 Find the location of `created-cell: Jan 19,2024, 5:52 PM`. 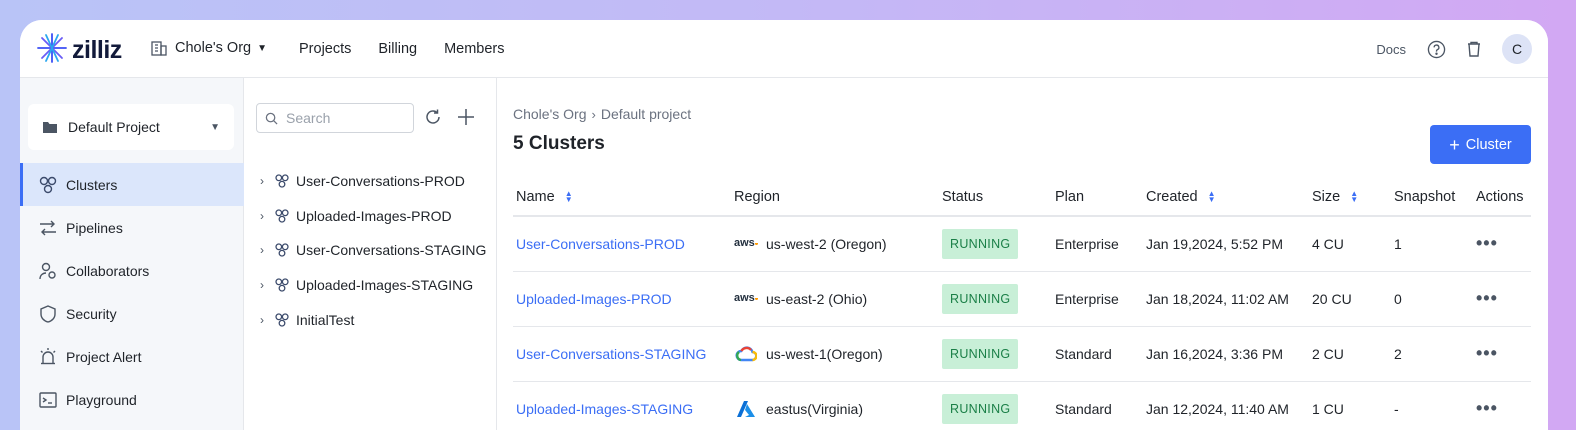

created-cell: Jan 19,2024, 5:52 PM is located at coordinates (1226, 244).